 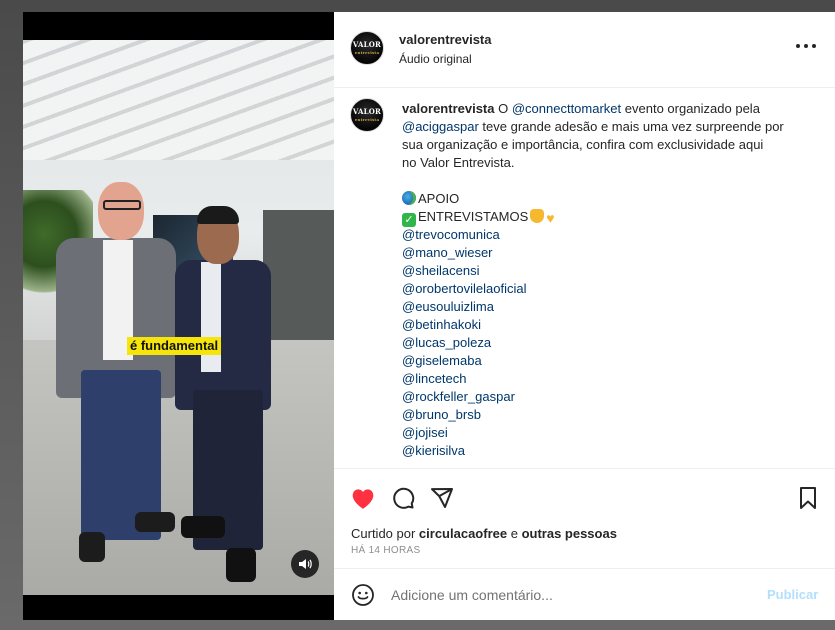 I want to click on save-button, so click(x=808, y=498).